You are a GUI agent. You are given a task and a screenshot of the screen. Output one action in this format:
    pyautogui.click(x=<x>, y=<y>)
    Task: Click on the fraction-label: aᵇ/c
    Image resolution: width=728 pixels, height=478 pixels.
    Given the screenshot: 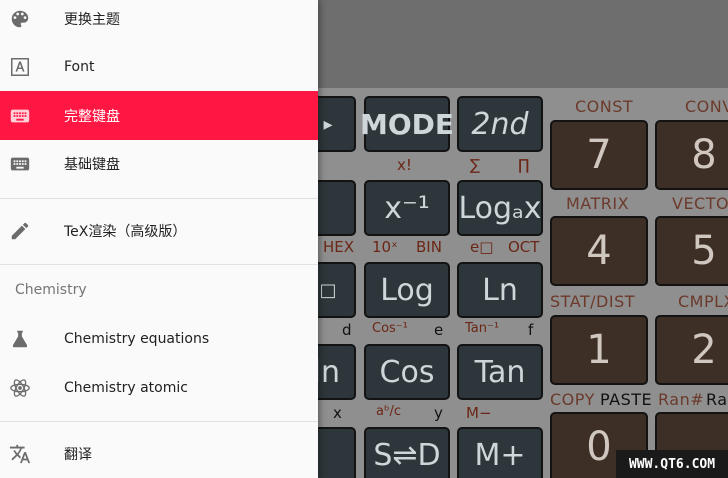 What is the action you would take?
    pyautogui.click(x=389, y=411)
    